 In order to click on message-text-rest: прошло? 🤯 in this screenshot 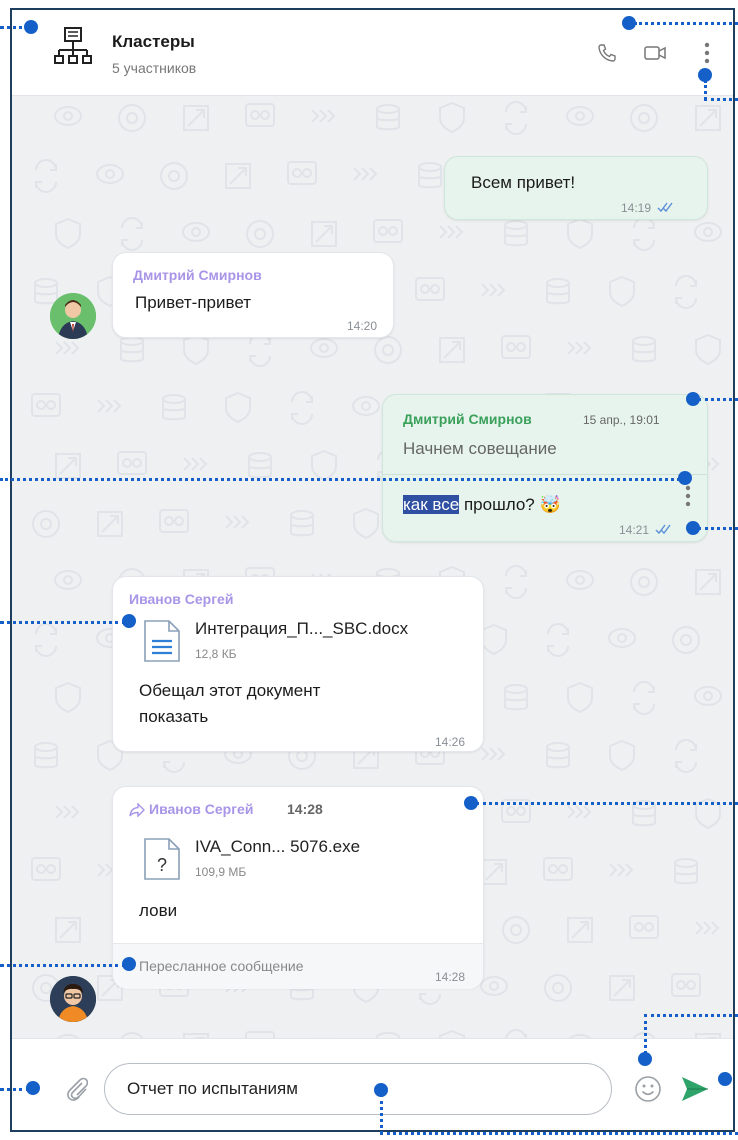, I will do `click(510, 504)`.